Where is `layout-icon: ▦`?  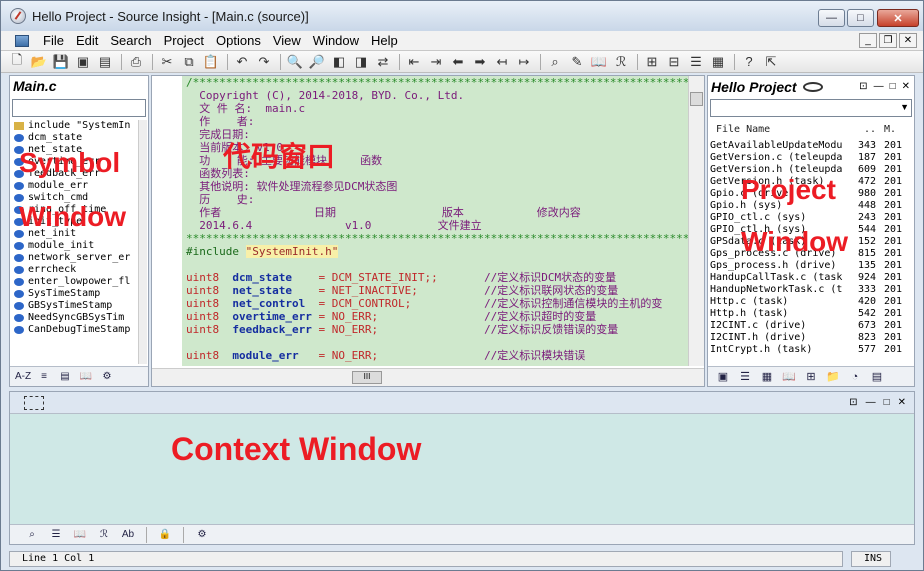
layout-icon: ▦ is located at coordinates (718, 62).